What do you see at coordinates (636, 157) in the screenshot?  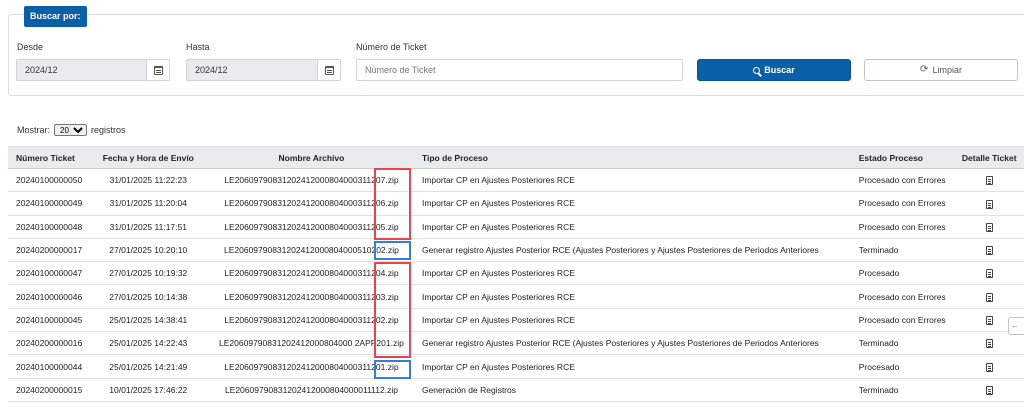 I see `header-tipo: Tipo de Proceso` at bounding box center [636, 157].